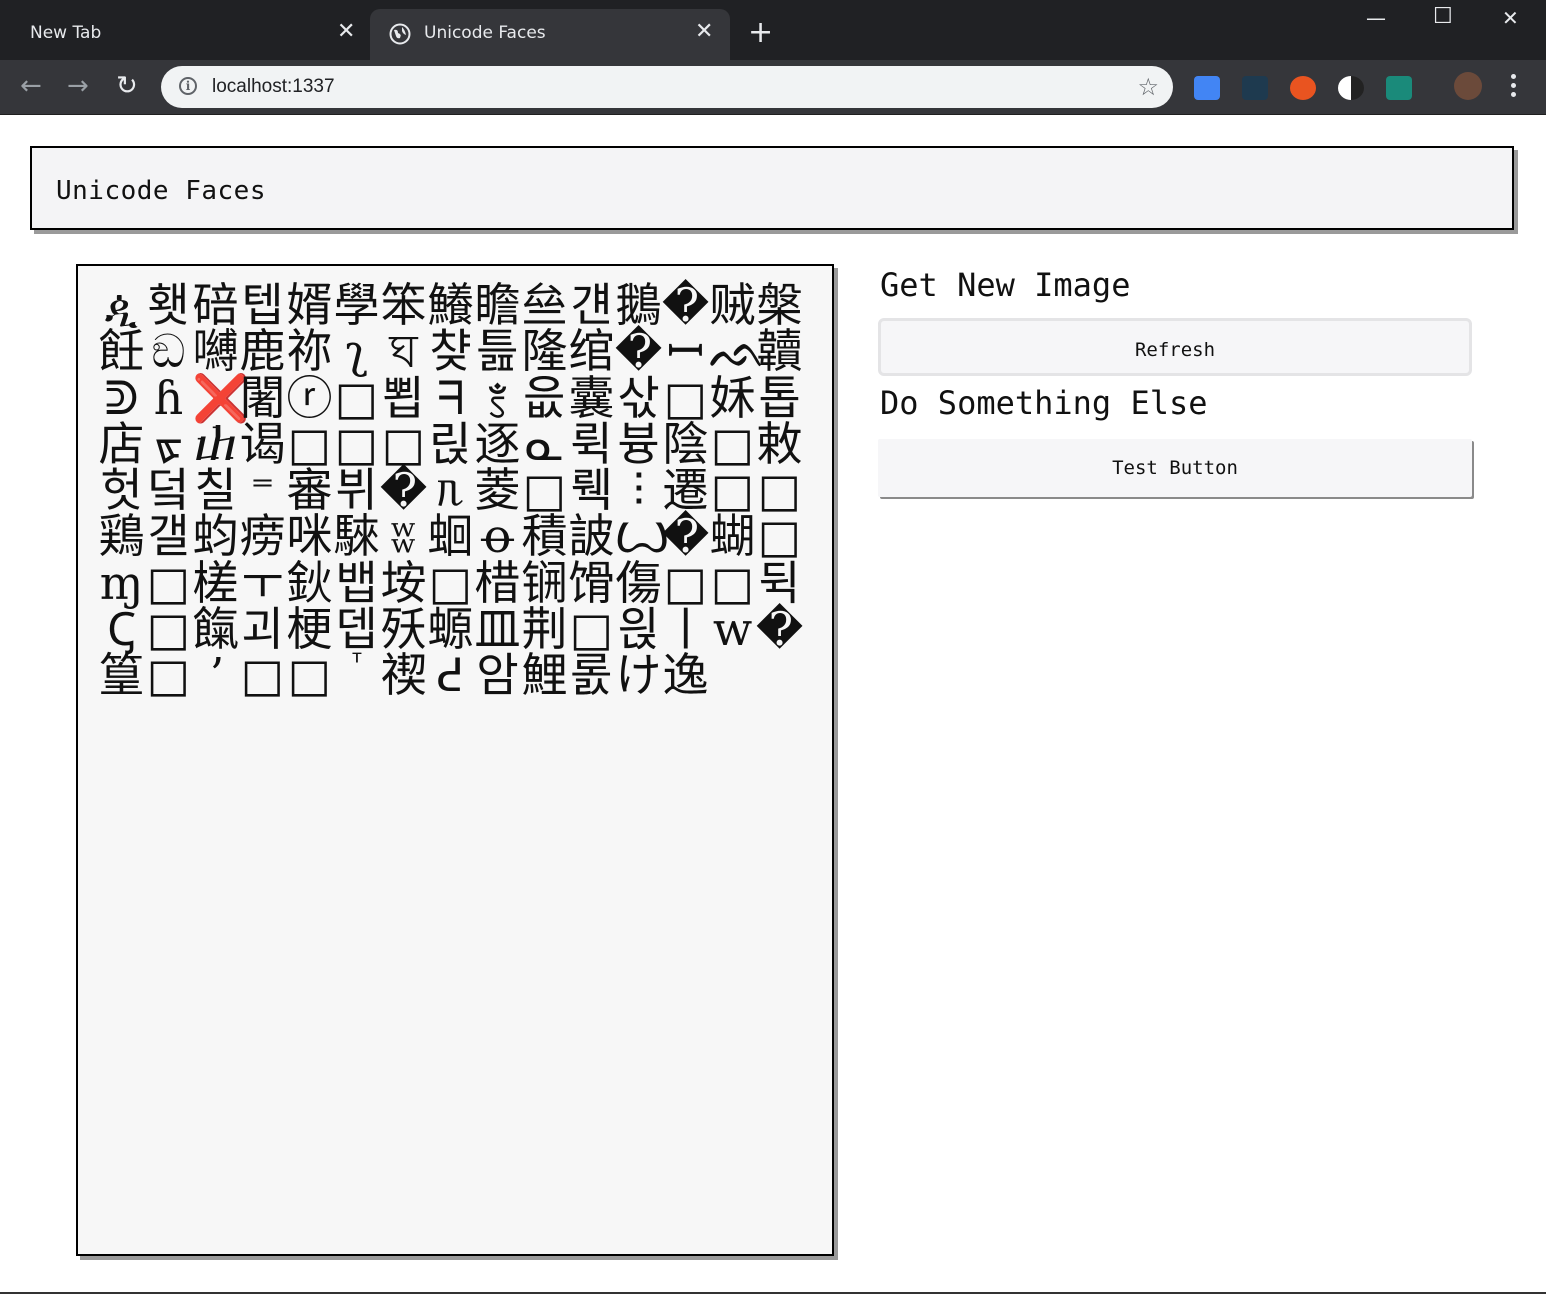  I want to click on glyph-cell: ɦ, so click(168, 397).